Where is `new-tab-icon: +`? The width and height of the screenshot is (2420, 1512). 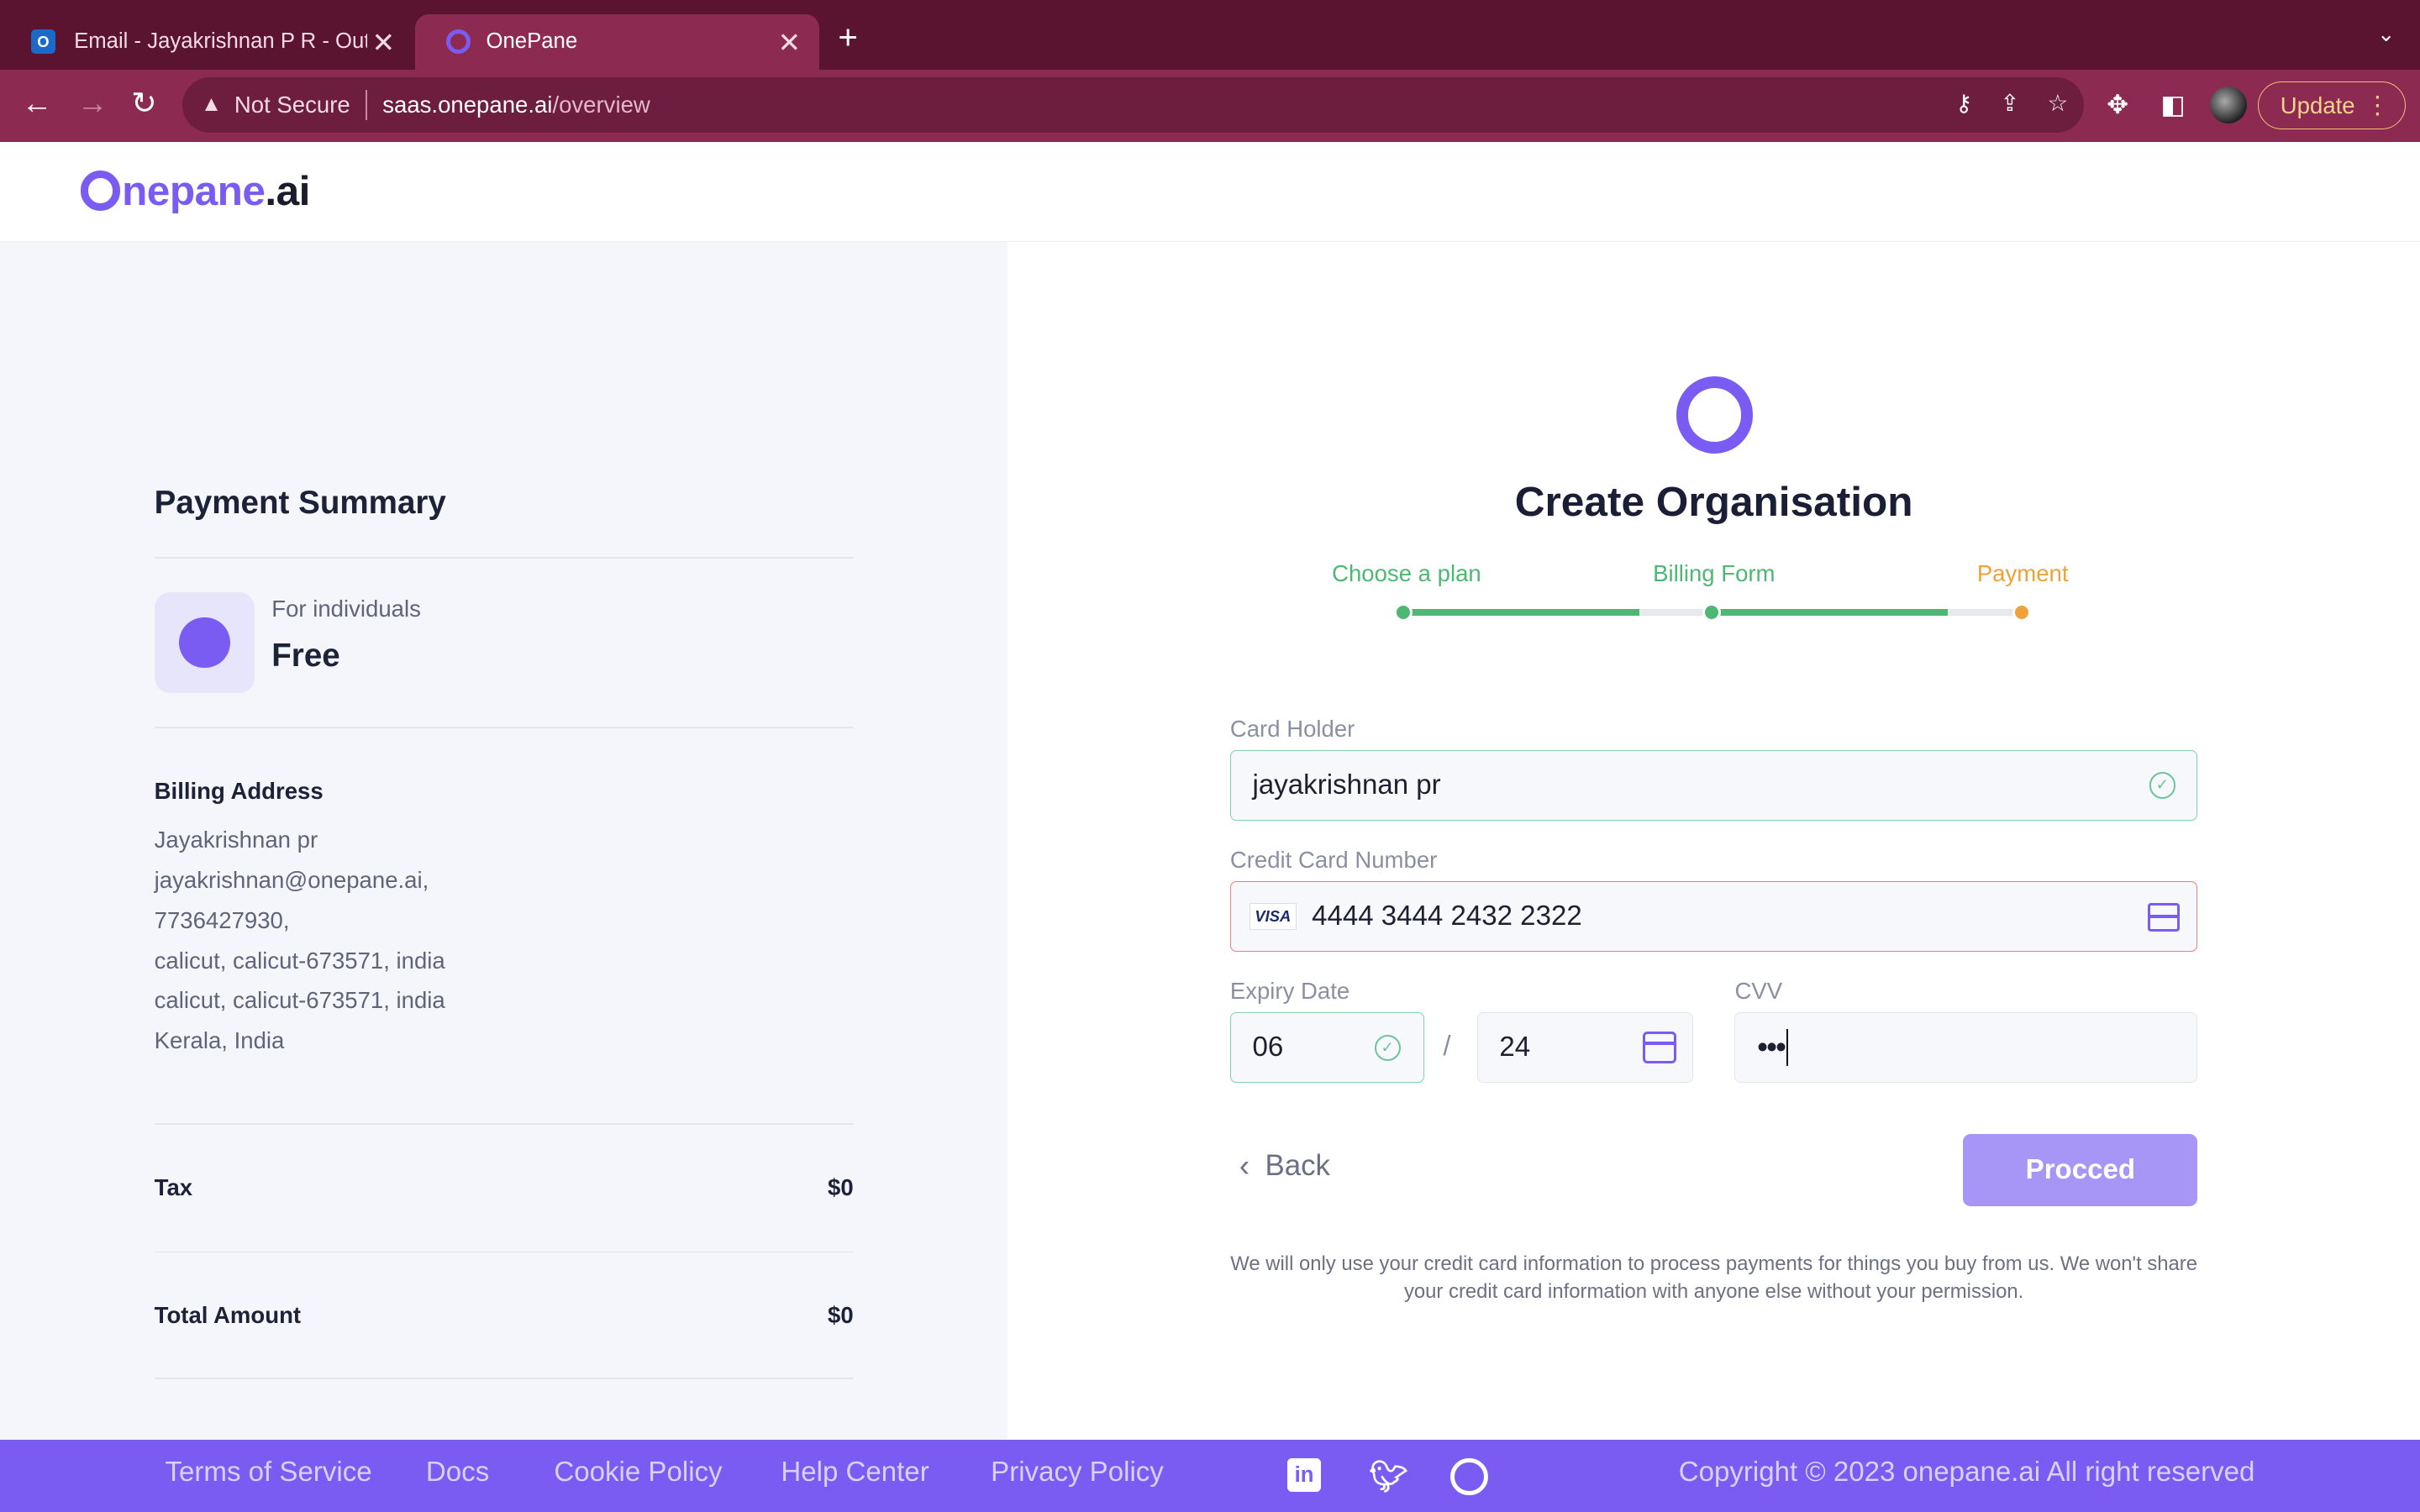
new-tab-icon: + is located at coordinates (848, 37).